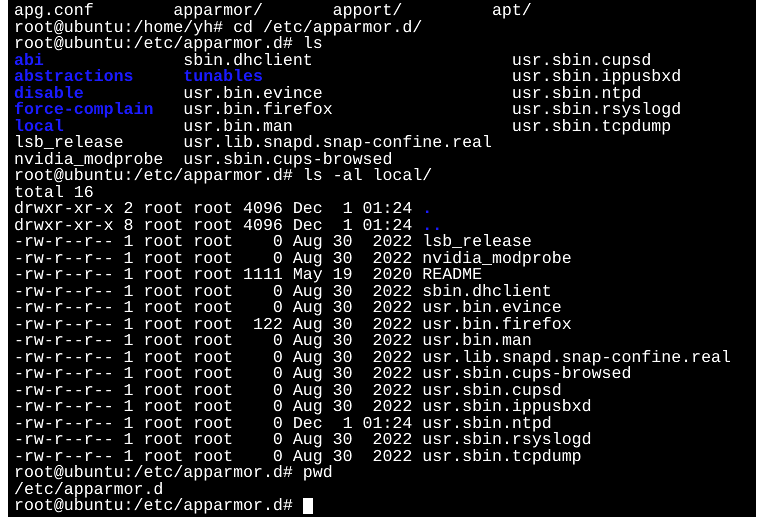 The height and width of the screenshot is (524, 770). I want to click on directory-name: ., so click(427, 209).